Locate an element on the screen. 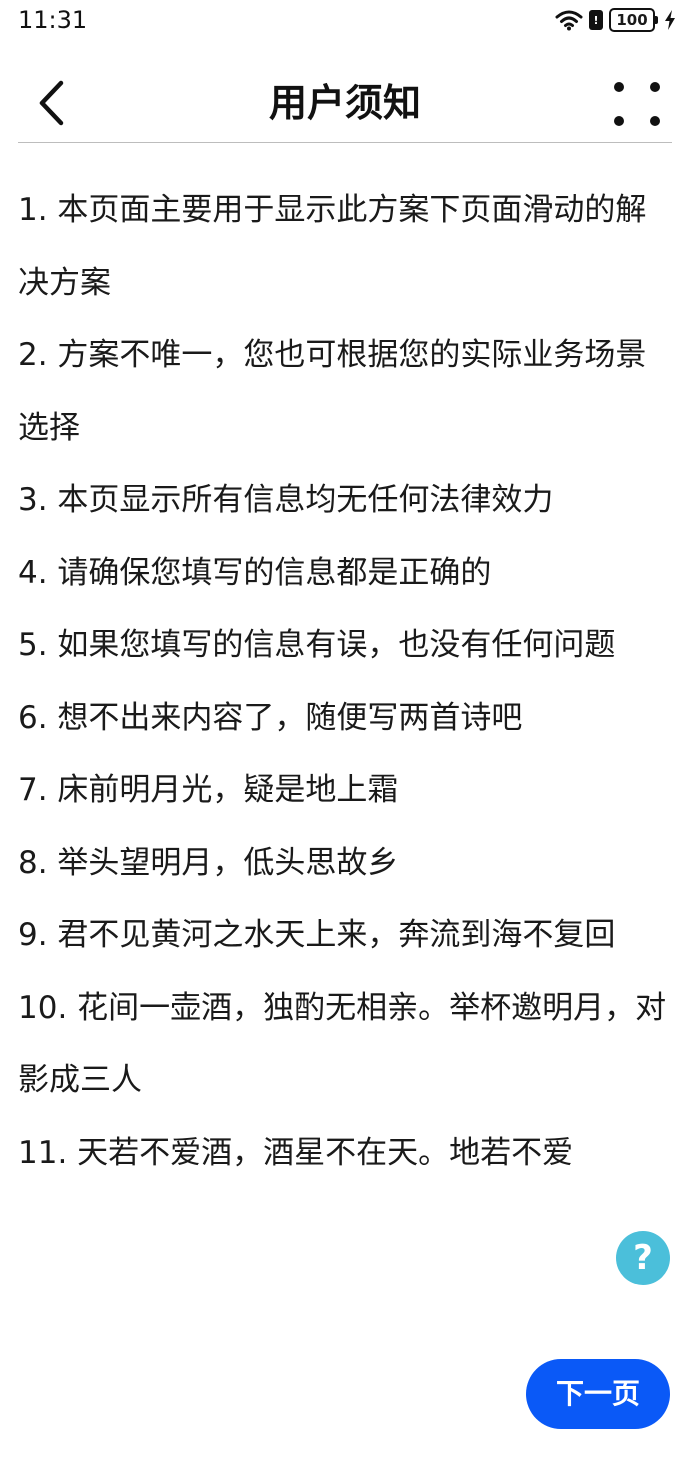 This screenshot has height=1472, width=698. page-title: 用户须知 is located at coordinates (344, 103).